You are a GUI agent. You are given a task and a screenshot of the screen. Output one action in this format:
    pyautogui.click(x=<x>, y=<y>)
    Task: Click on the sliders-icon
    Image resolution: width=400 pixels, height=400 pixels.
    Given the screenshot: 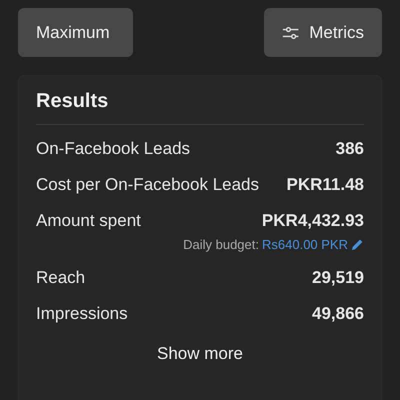 What is the action you would take?
    pyautogui.click(x=291, y=32)
    